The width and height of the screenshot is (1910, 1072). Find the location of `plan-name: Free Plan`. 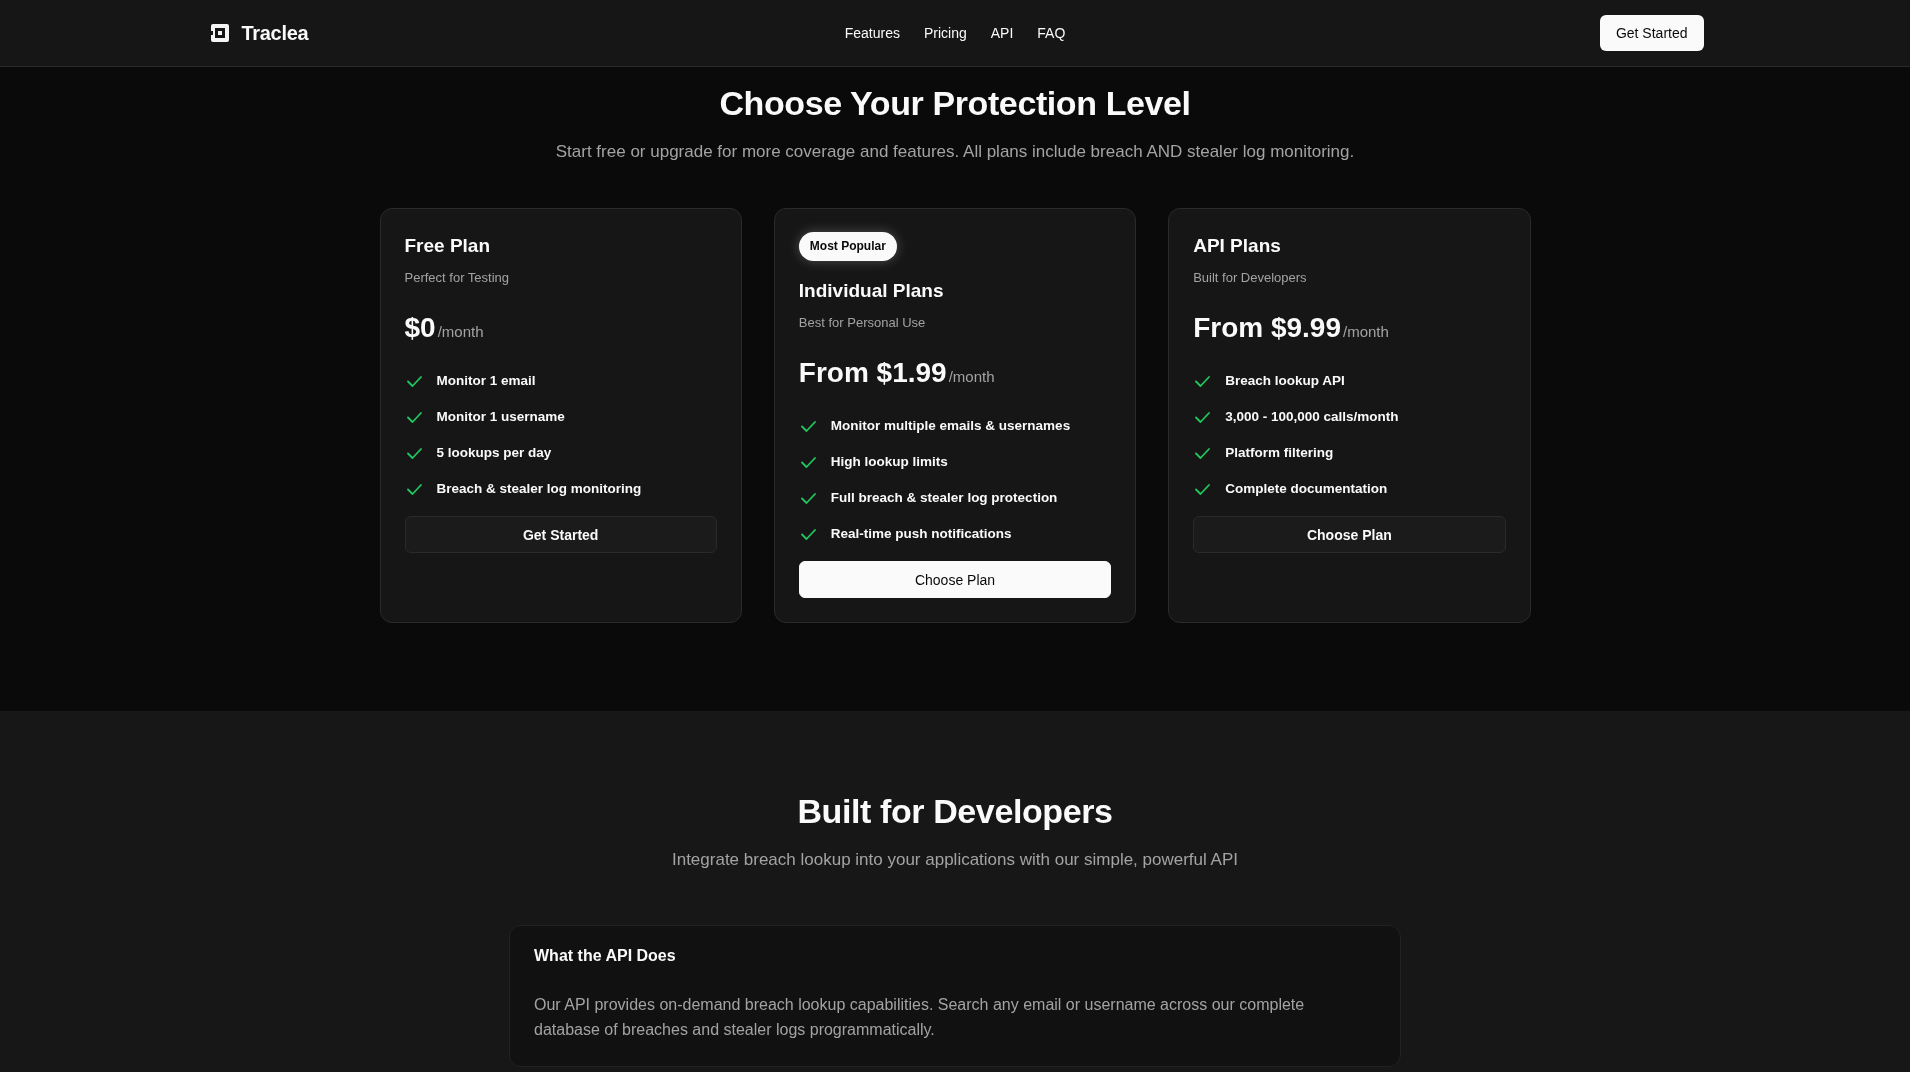

plan-name: Free Plan is located at coordinates (447, 246).